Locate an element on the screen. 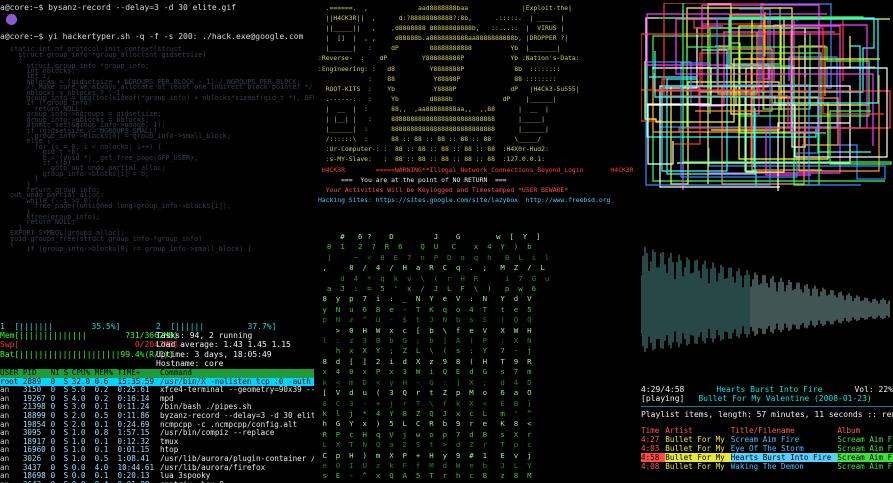  matrix-line: ] ~ < 8 E 7 n P D a q h B L i l is located at coordinates (434, 257).